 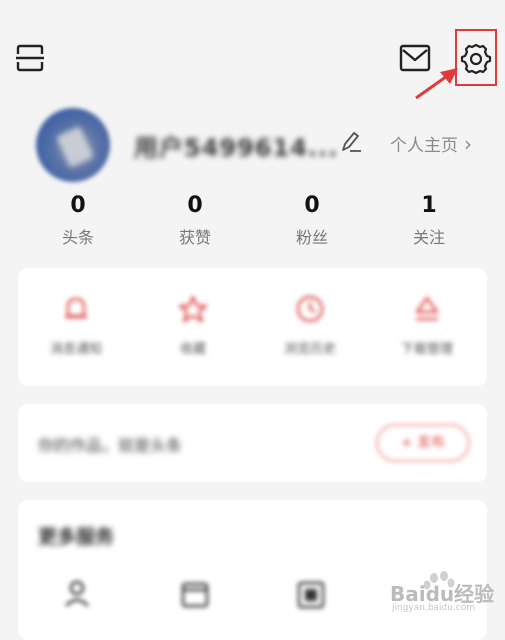 I want to click on homepage-link: 个人主页 ›, so click(x=431, y=144).